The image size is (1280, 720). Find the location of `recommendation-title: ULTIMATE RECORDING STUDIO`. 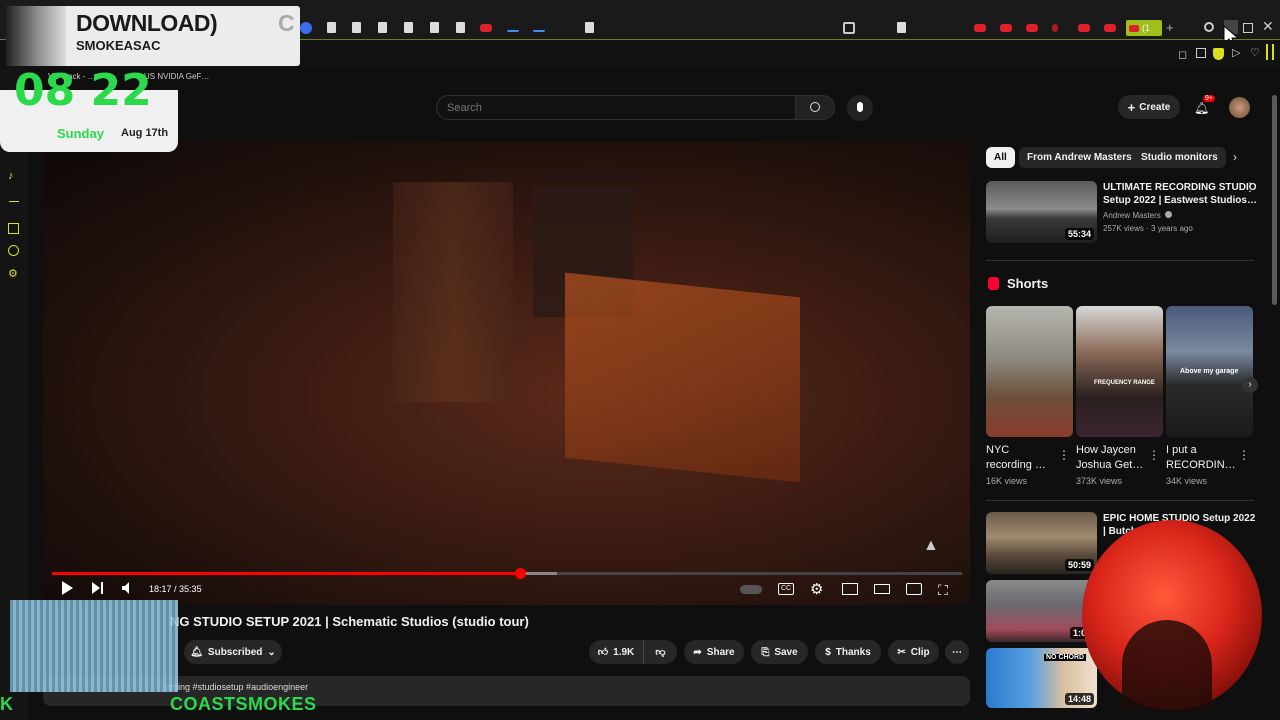

recommendation-title: ULTIMATE RECORDING STUDIO is located at coordinates (1180, 187).